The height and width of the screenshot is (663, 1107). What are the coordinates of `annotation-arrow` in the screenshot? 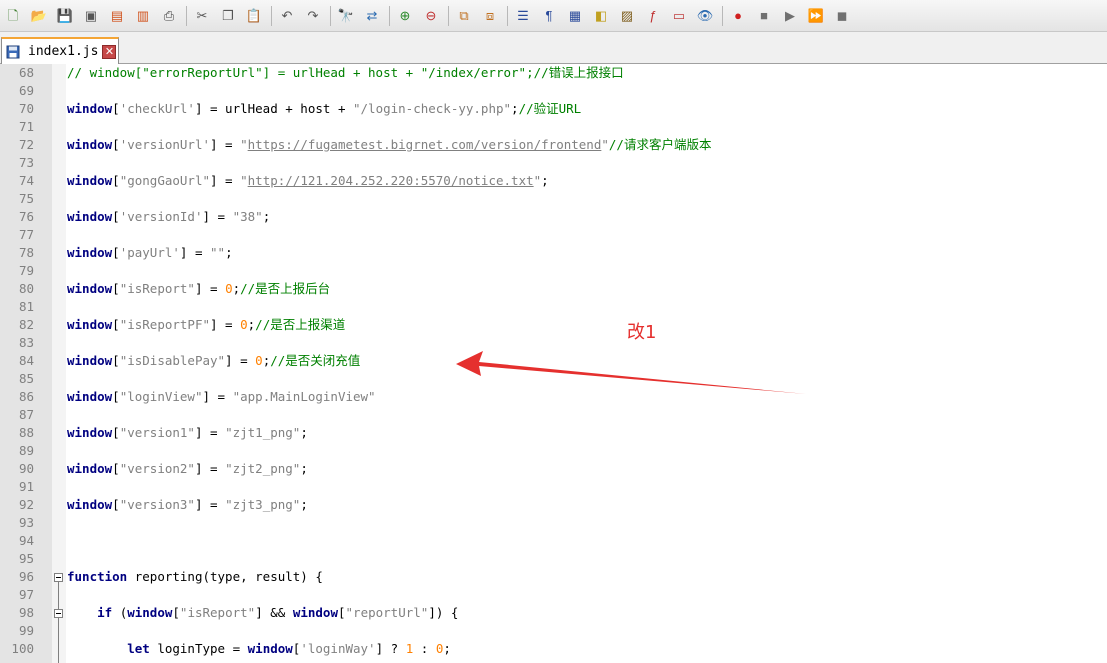 It's located at (631, 372).